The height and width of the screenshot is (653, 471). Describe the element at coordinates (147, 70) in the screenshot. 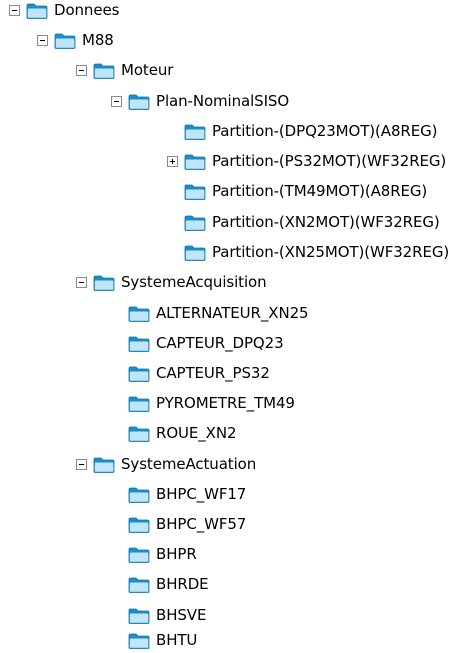

I see `tree-node-label: Moteur` at that location.